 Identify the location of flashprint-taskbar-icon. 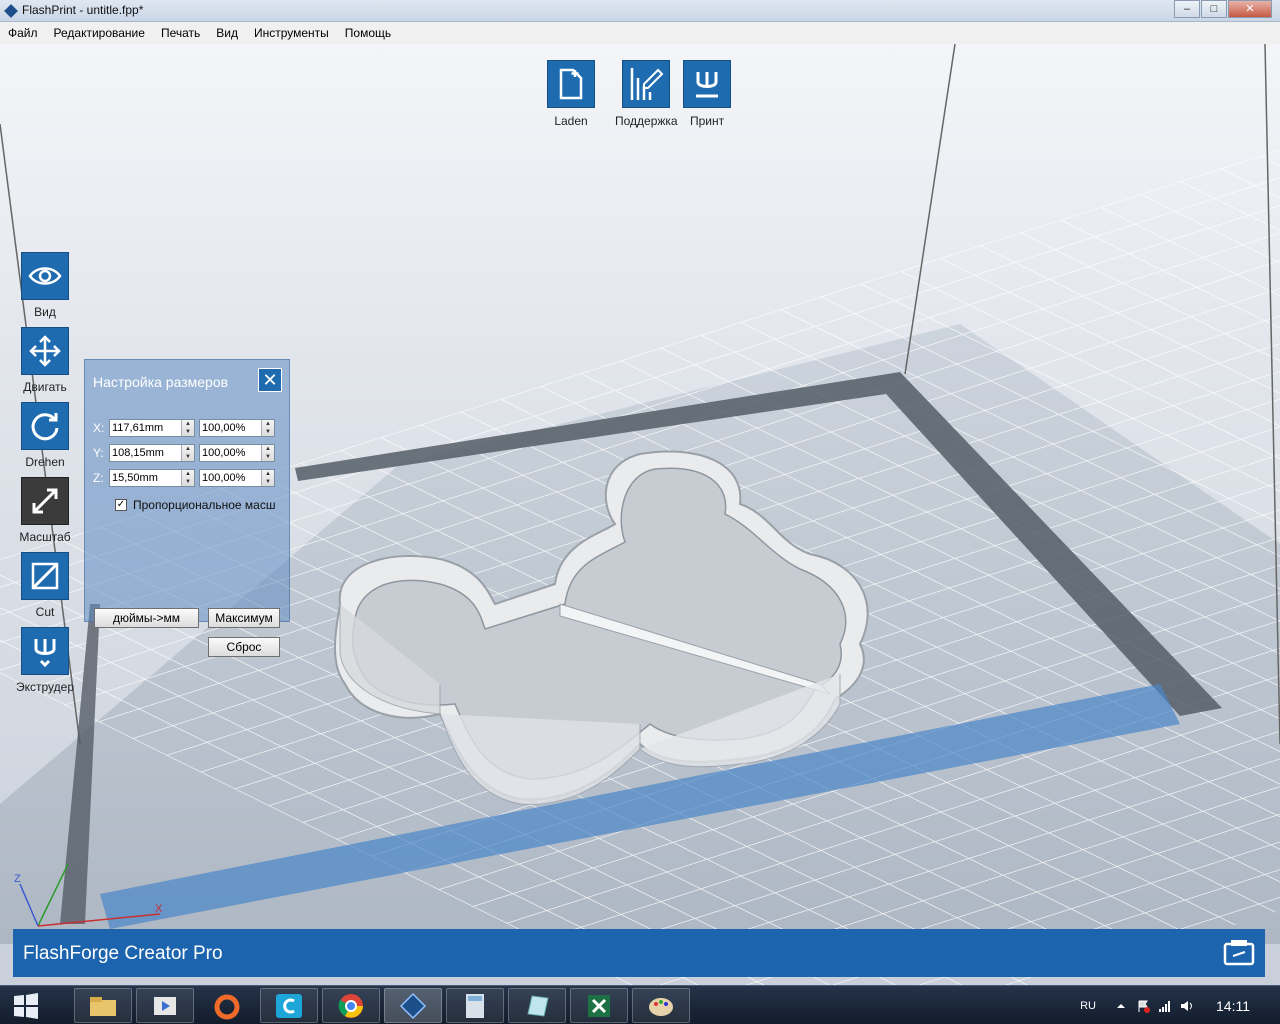
(413, 1005).